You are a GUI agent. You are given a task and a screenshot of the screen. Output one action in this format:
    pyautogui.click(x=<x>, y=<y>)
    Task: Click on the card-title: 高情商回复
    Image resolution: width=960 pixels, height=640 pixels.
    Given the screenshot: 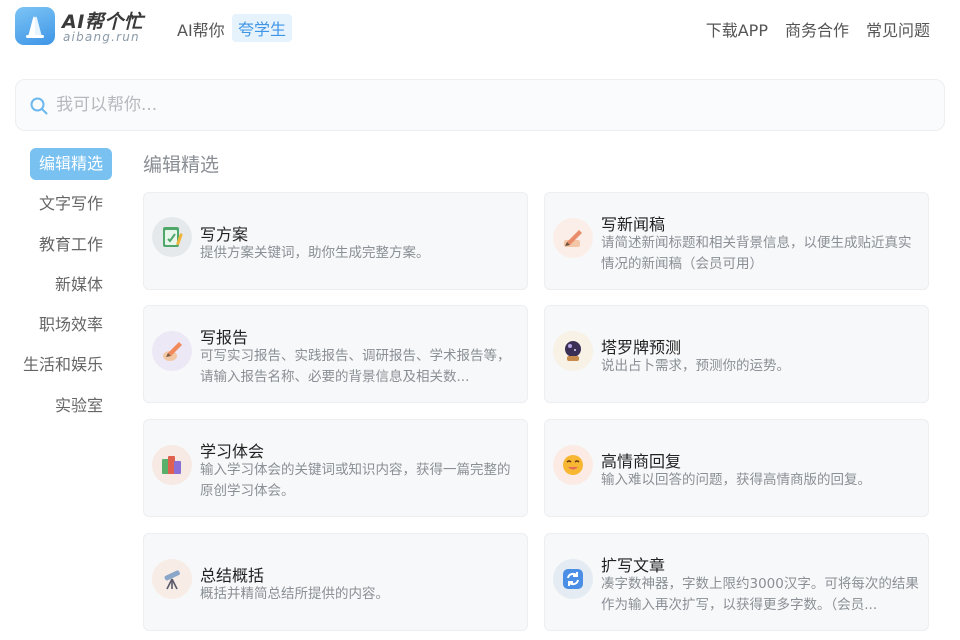 What is the action you would take?
    pyautogui.click(x=641, y=461)
    